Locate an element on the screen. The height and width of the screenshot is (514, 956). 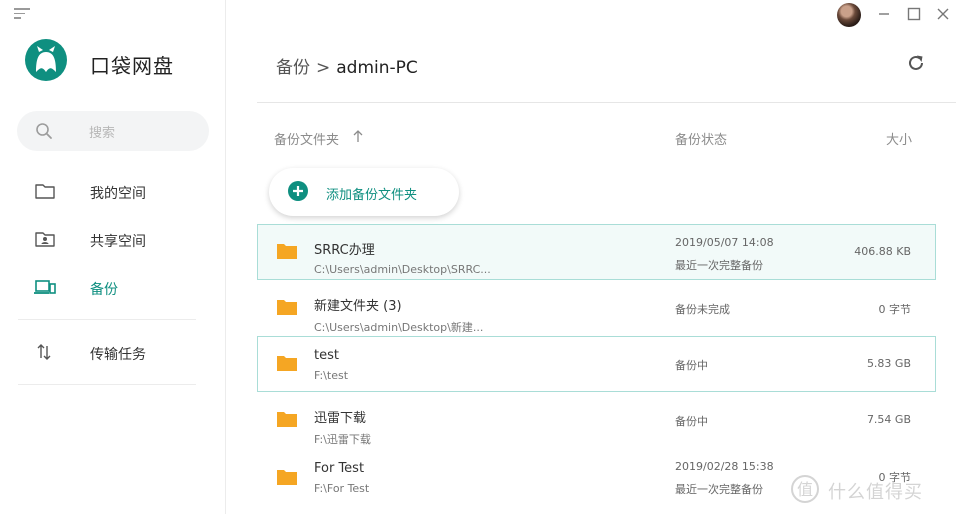
sidebar-item-transfer-tasks: 传输任务 is located at coordinates (113, 352).